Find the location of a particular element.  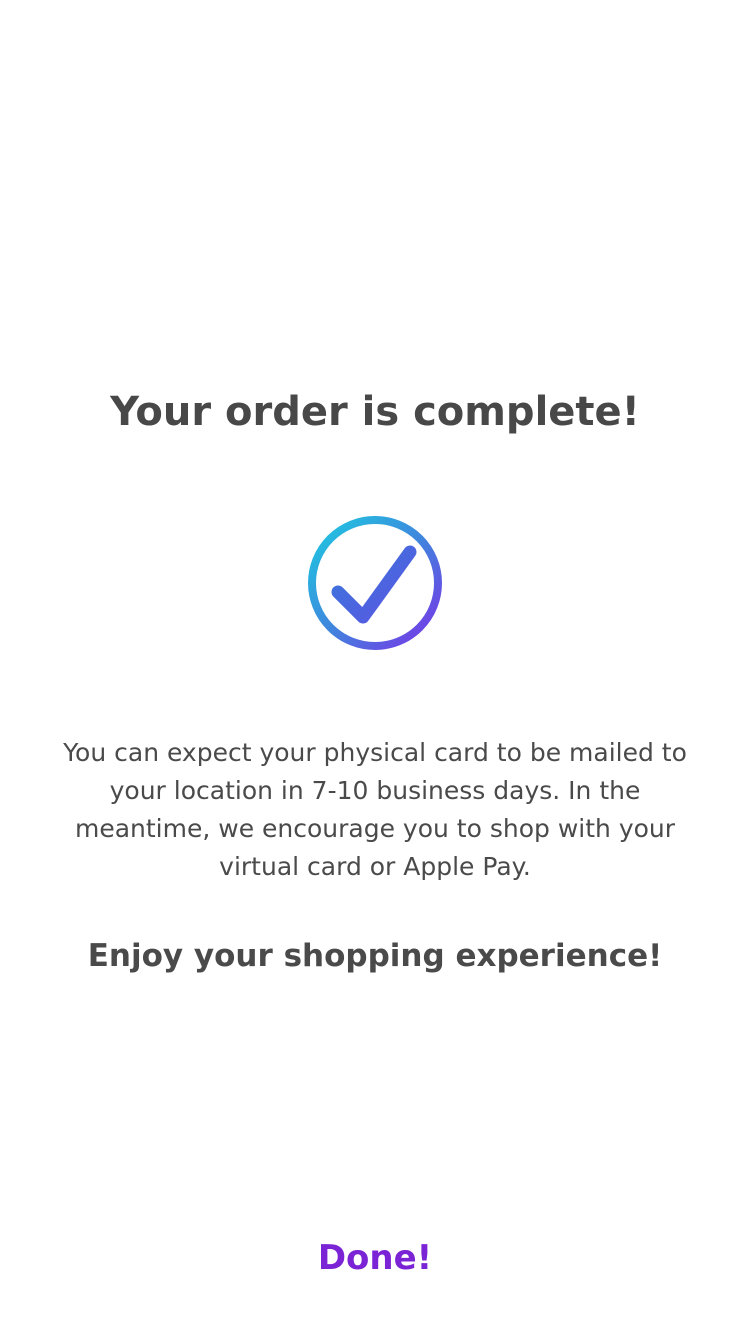

page-title: Your order is complete! is located at coordinates (375, 412).